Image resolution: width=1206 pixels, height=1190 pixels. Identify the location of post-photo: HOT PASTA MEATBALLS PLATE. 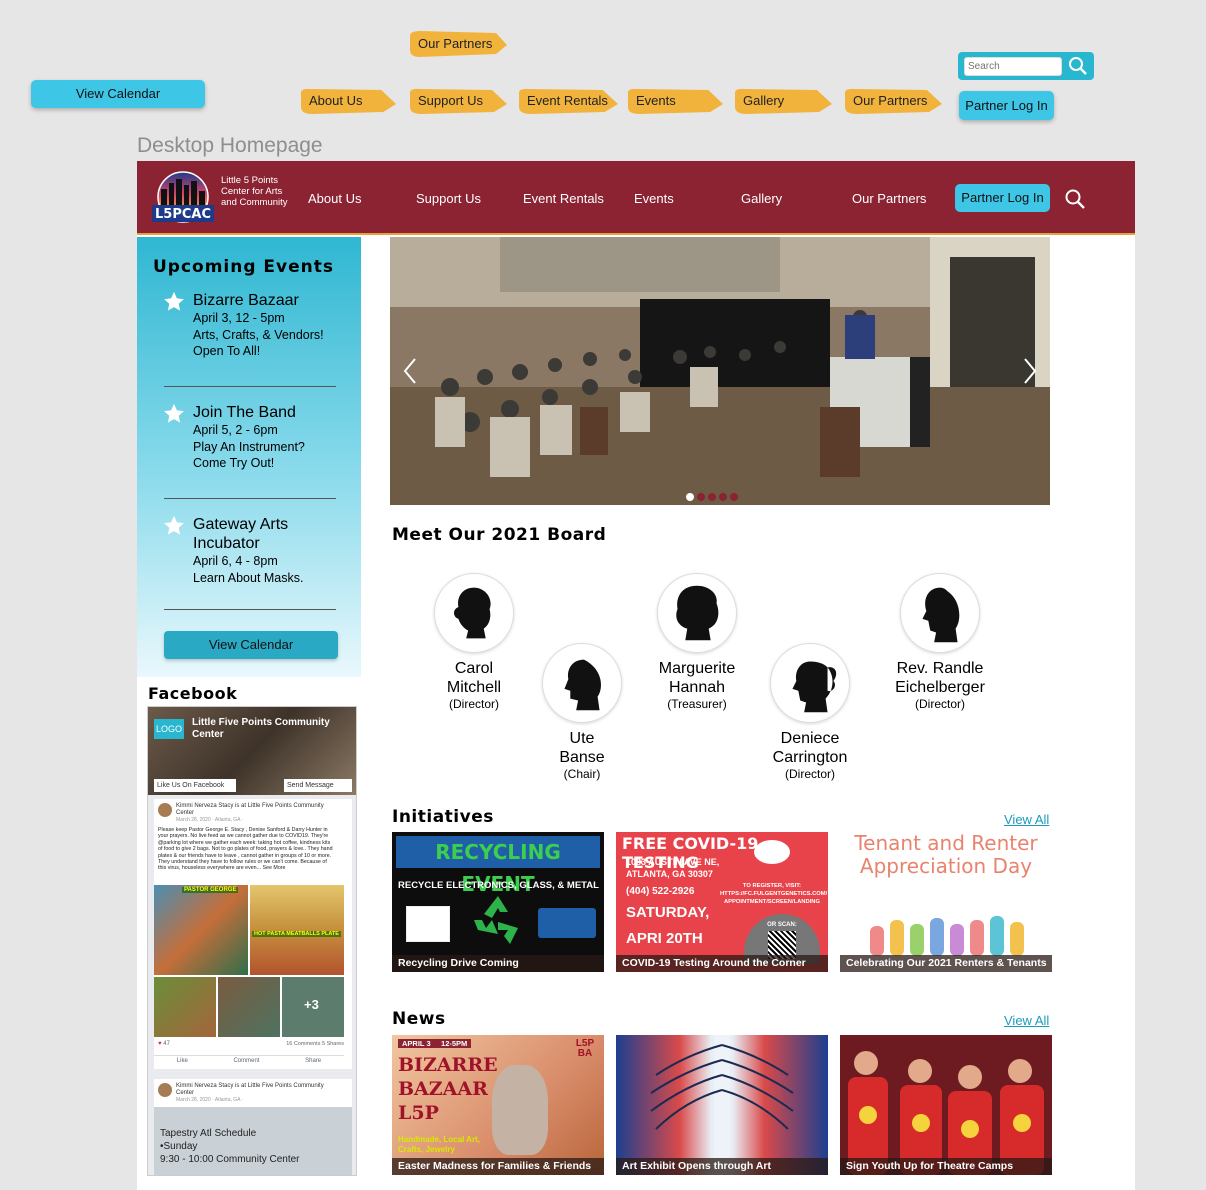
(297, 930).